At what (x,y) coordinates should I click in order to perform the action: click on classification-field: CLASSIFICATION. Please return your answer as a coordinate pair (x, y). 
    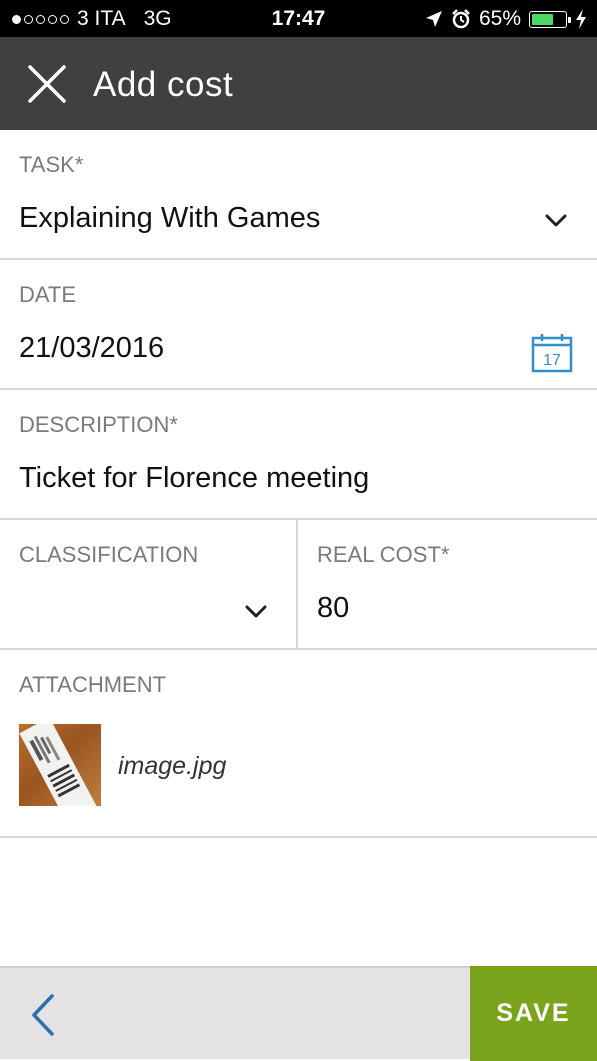
    Looking at the image, I should click on (148, 584).